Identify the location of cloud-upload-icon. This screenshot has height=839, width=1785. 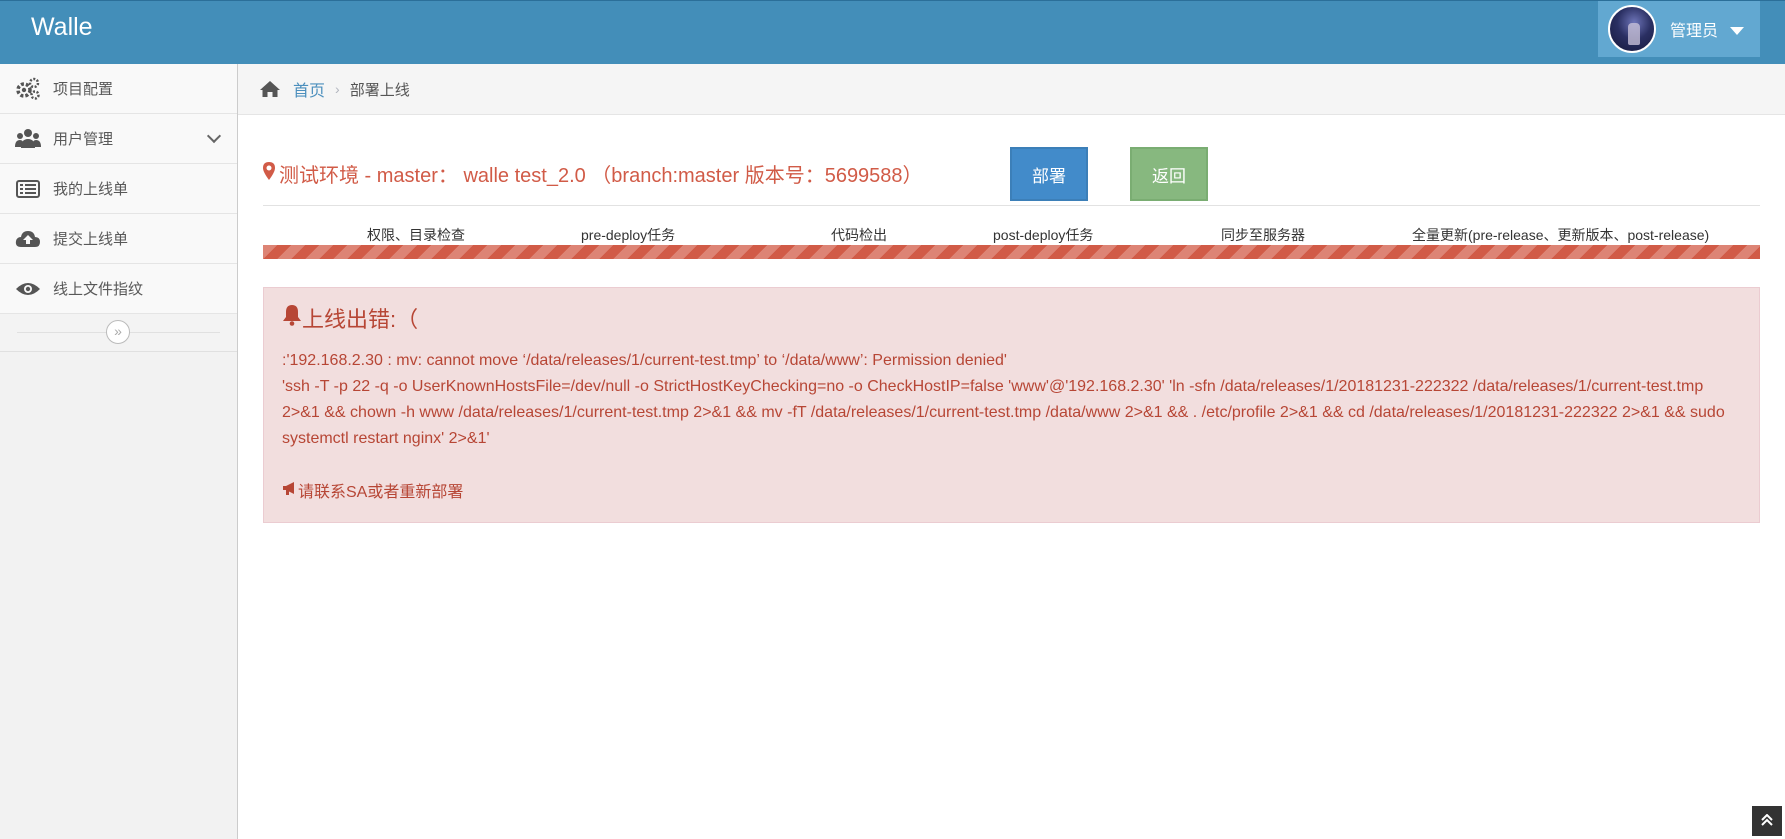
(28, 239).